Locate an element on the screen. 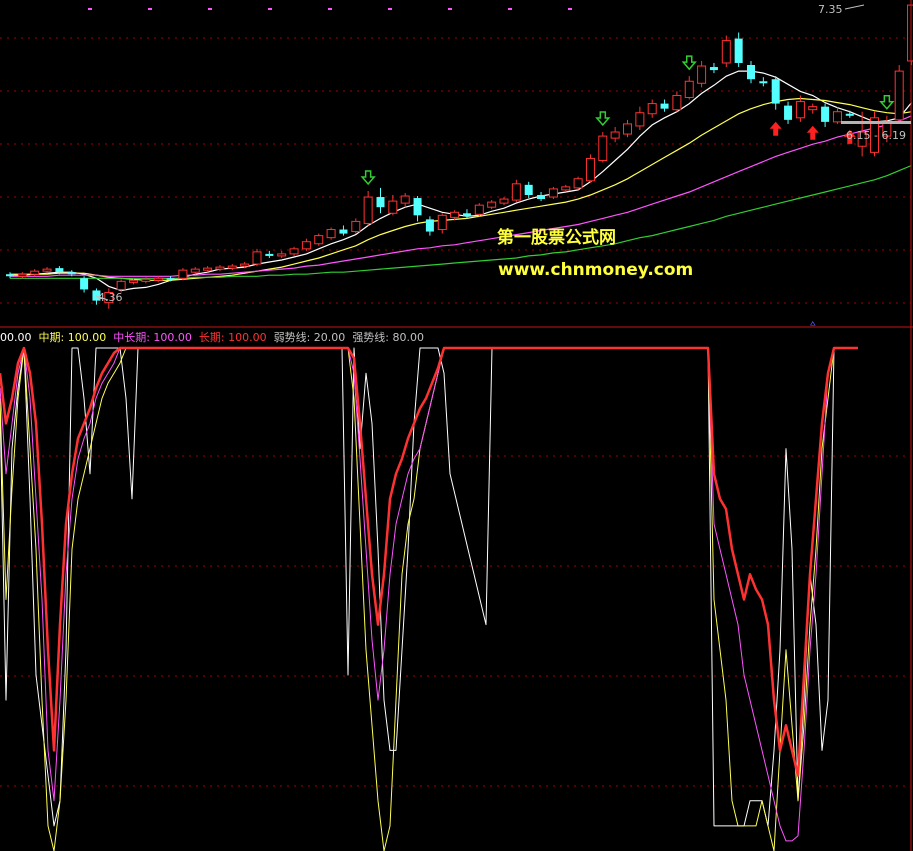 This screenshot has width=913, height=851. watermark-url: www.chnmoney.com is located at coordinates (595, 270).